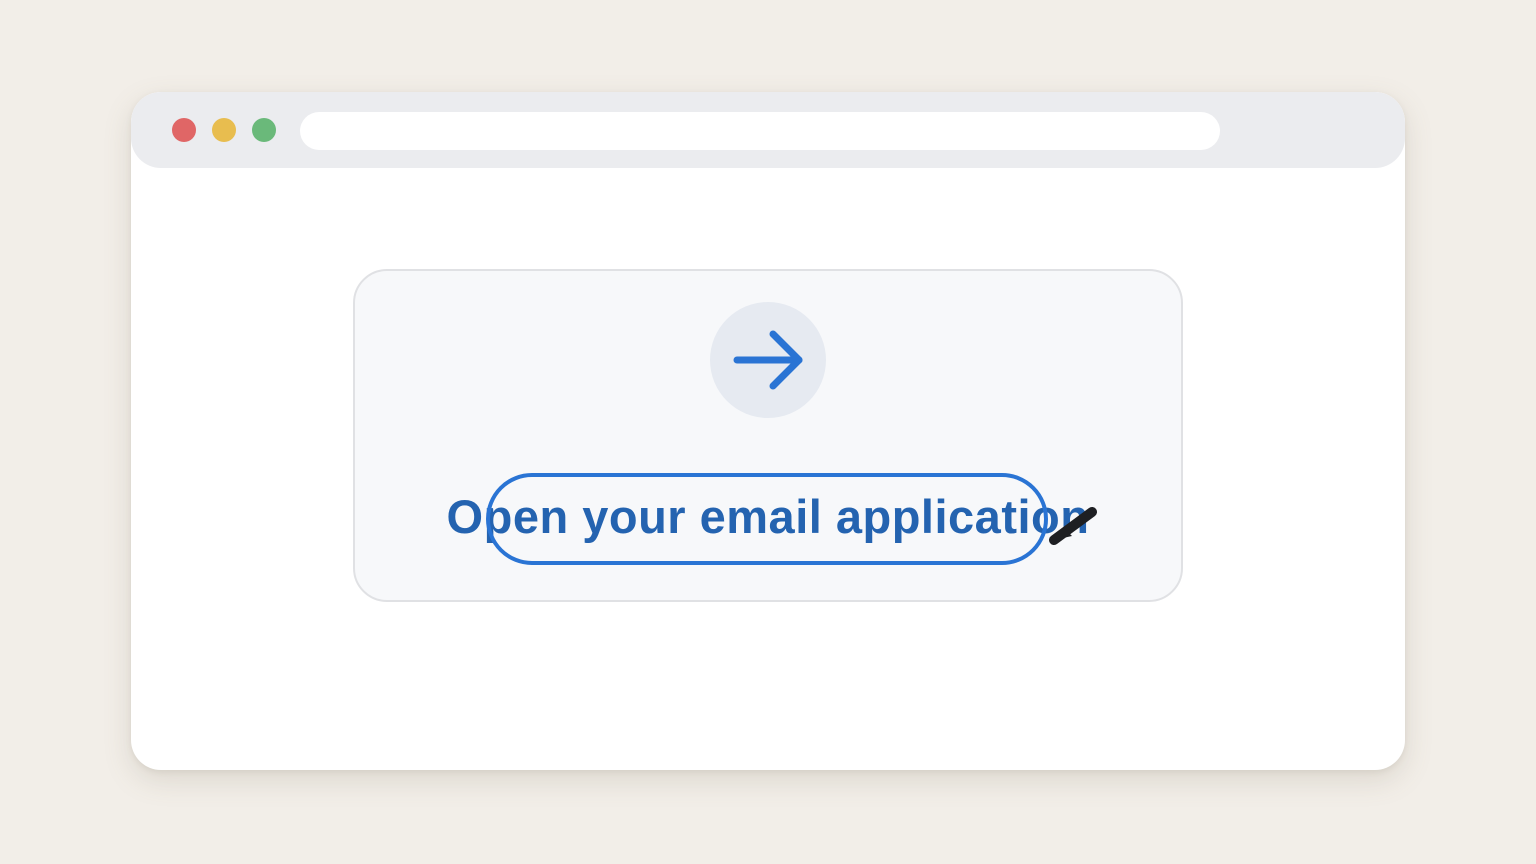 Image resolution: width=1536 pixels, height=864 pixels. Describe the element at coordinates (1073, 526) in the screenshot. I see `pen-cursor-icon` at that location.